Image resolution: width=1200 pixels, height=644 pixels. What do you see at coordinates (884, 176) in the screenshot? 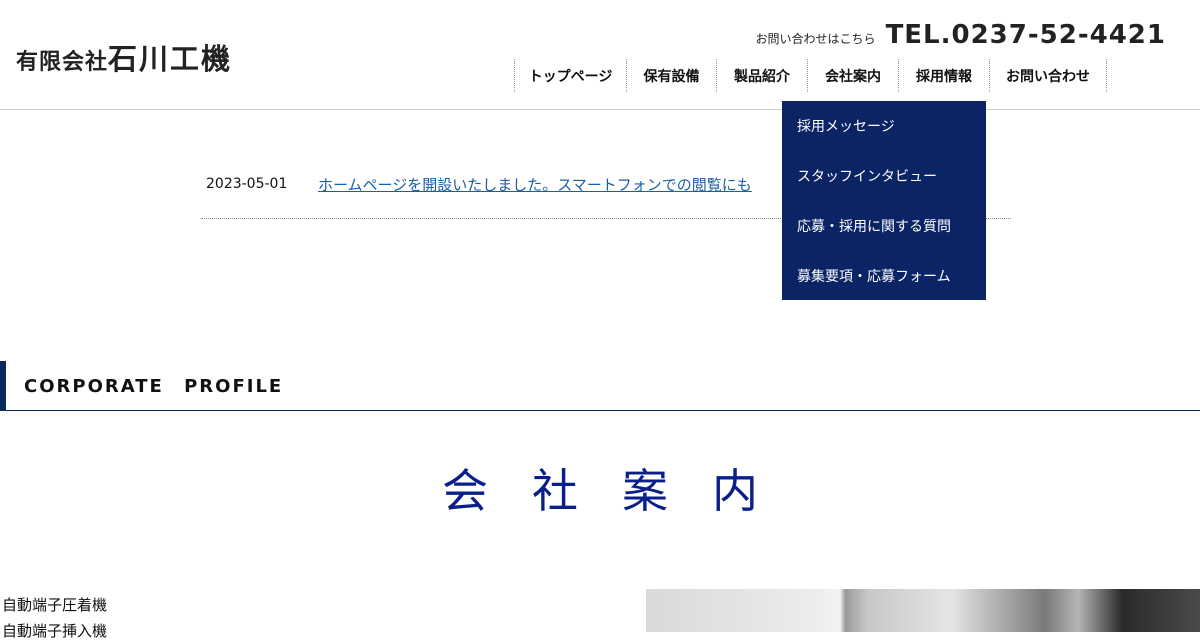
I see `dropdown-item-staff-interview: スタッフインタビュー` at bounding box center [884, 176].